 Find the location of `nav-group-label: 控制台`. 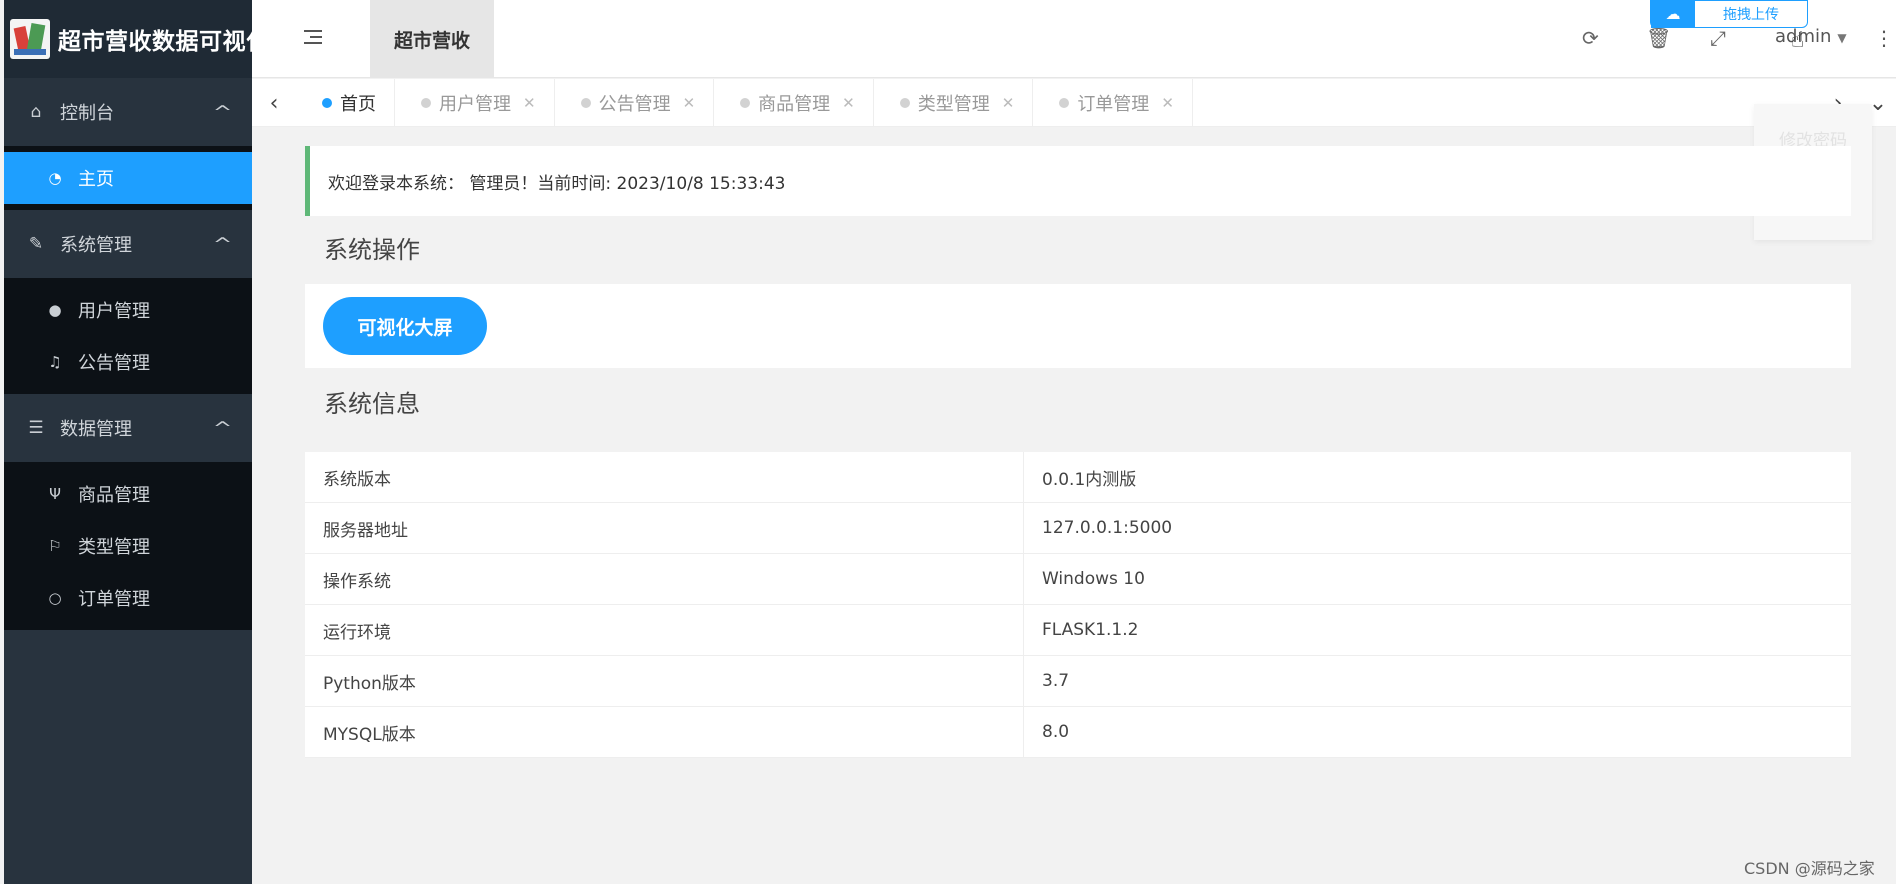

nav-group-label: 控制台 is located at coordinates (87, 113).